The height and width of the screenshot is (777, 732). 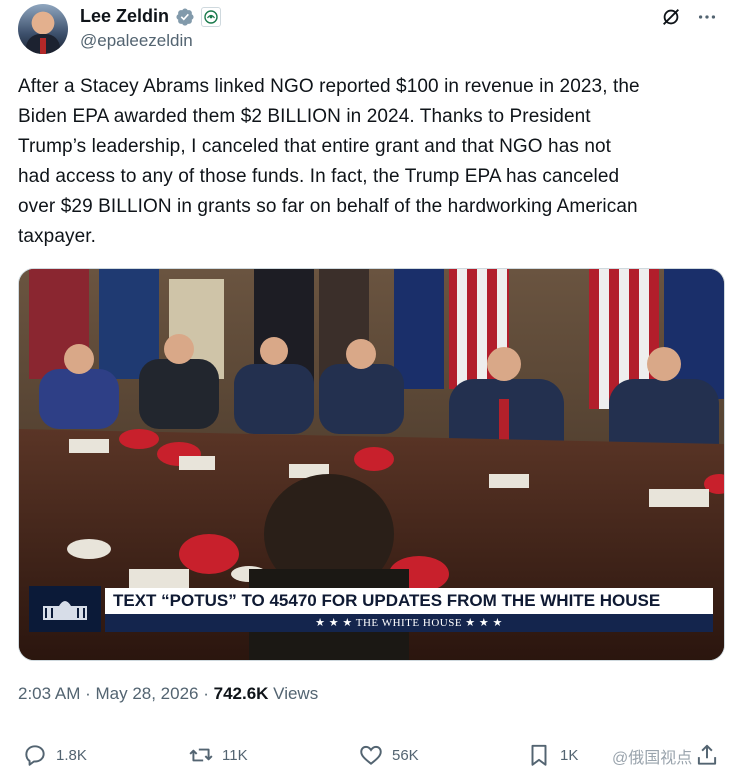 I want to click on share-button, so click(x=707, y=755).